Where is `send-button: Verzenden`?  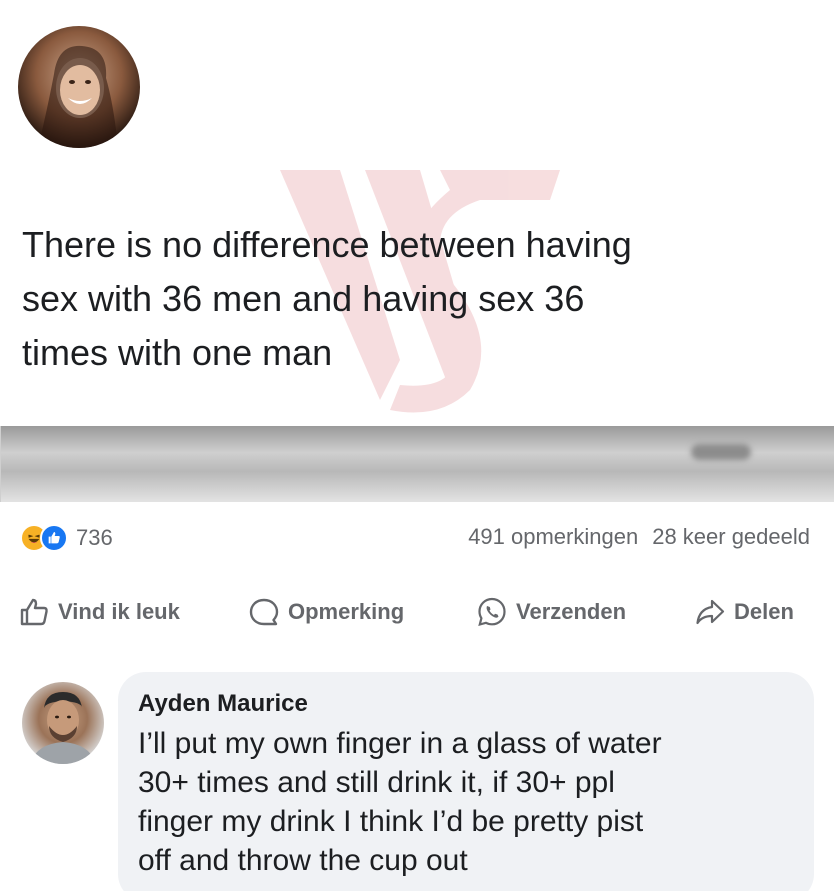
send-button: Verzenden is located at coordinates (551, 612).